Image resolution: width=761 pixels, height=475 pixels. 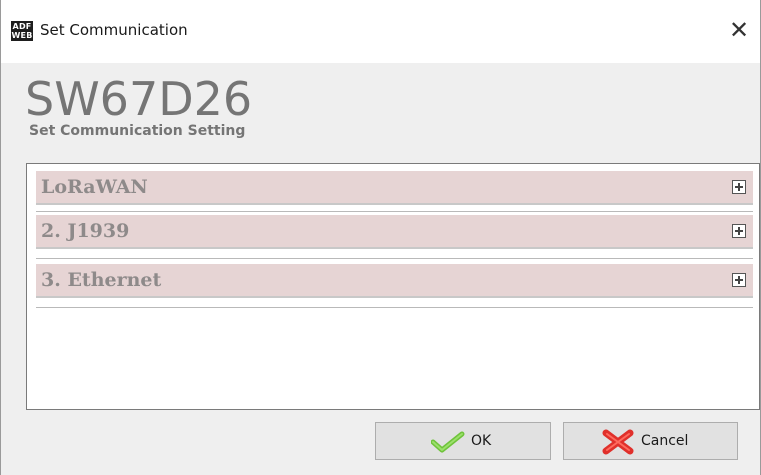 I want to click on device-name: SW67D26, so click(x=139, y=99).